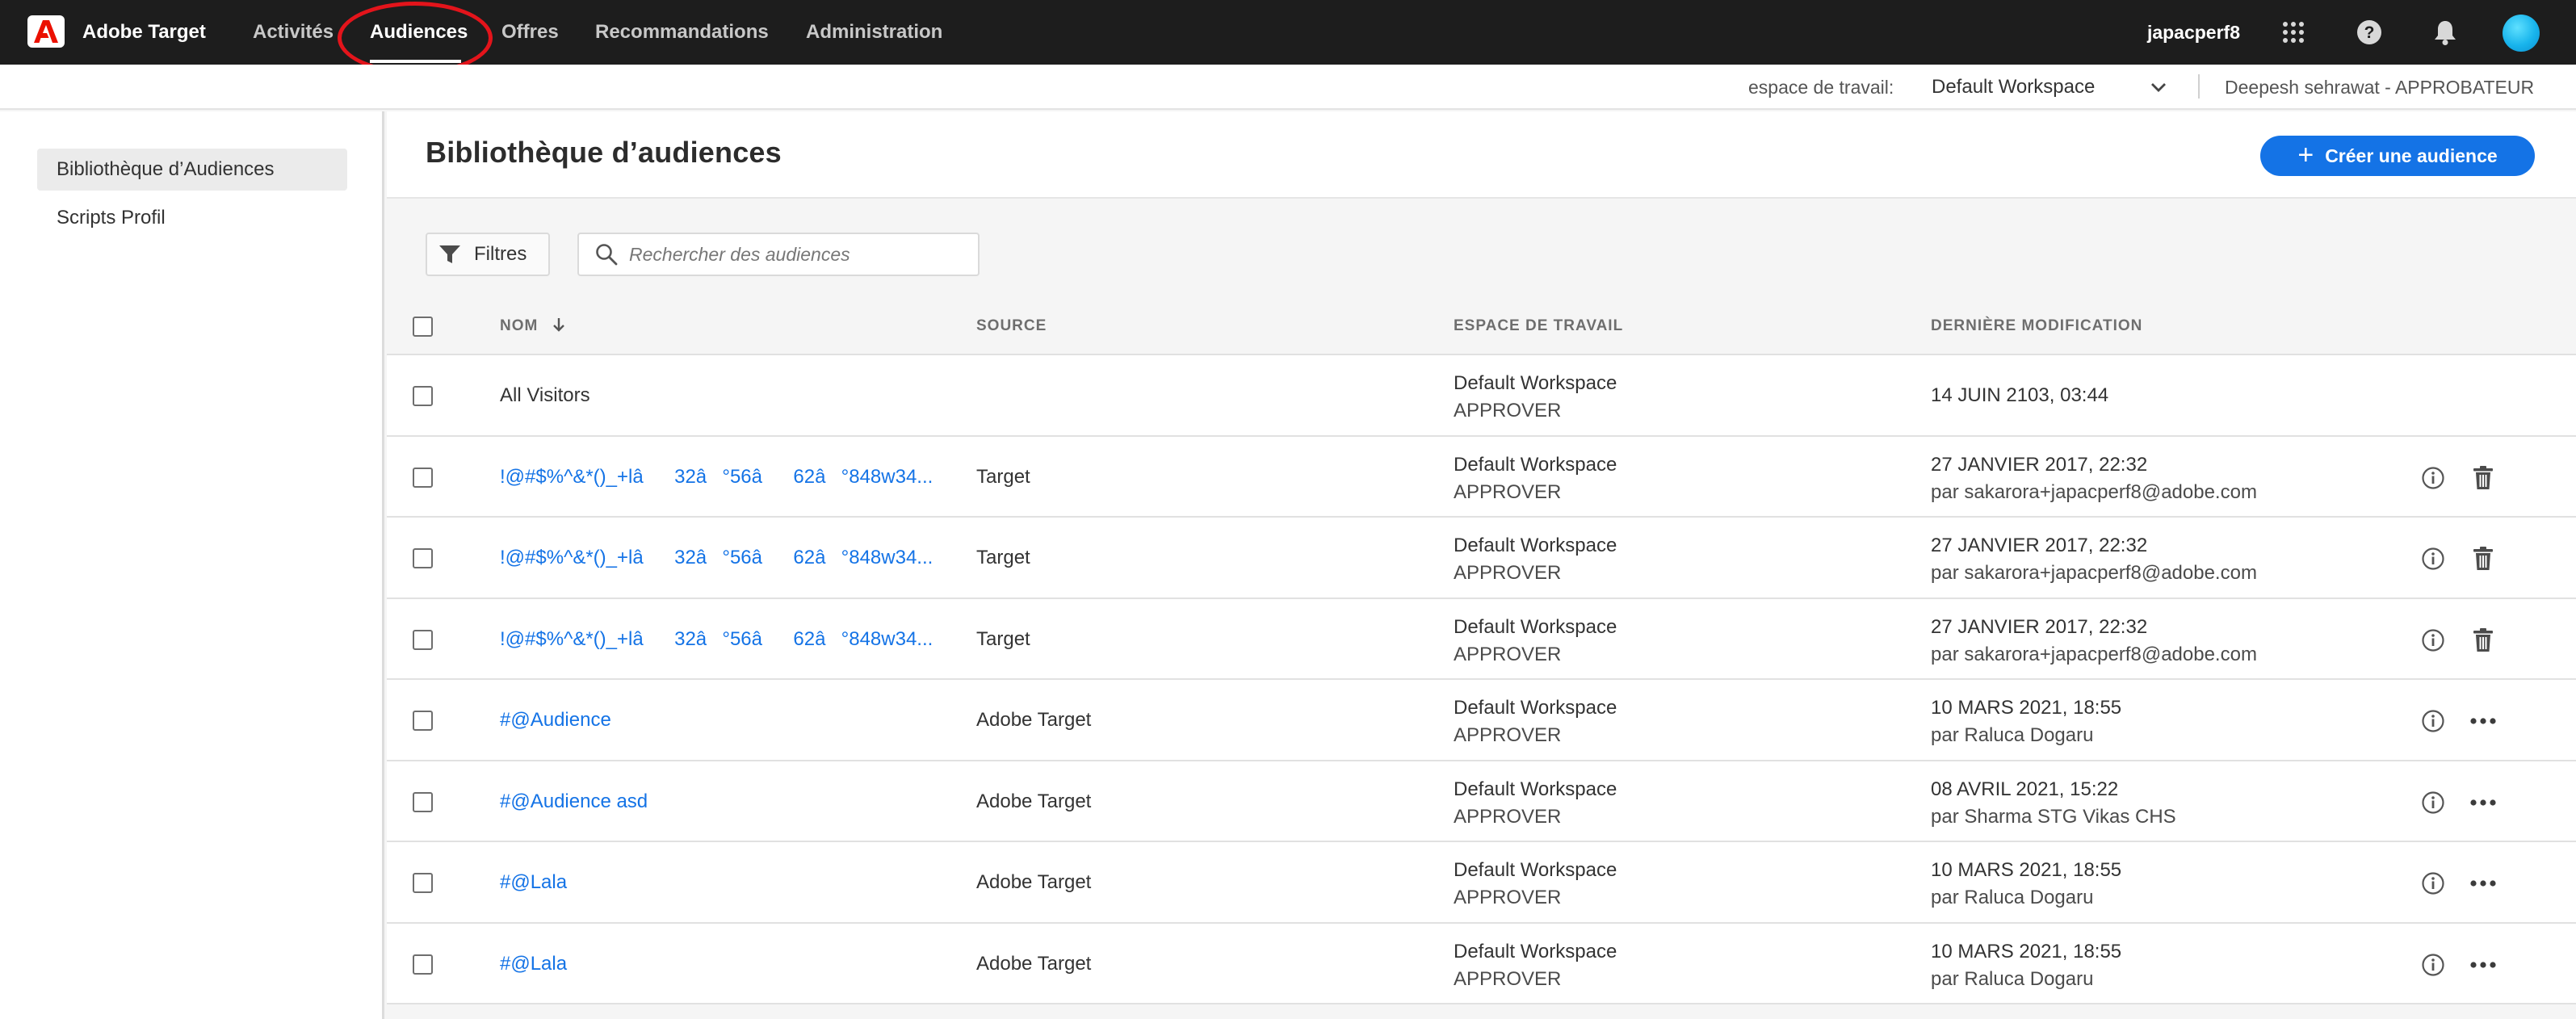 The height and width of the screenshot is (1019, 2576). I want to click on nav-administration: Administration, so click(874, 32).